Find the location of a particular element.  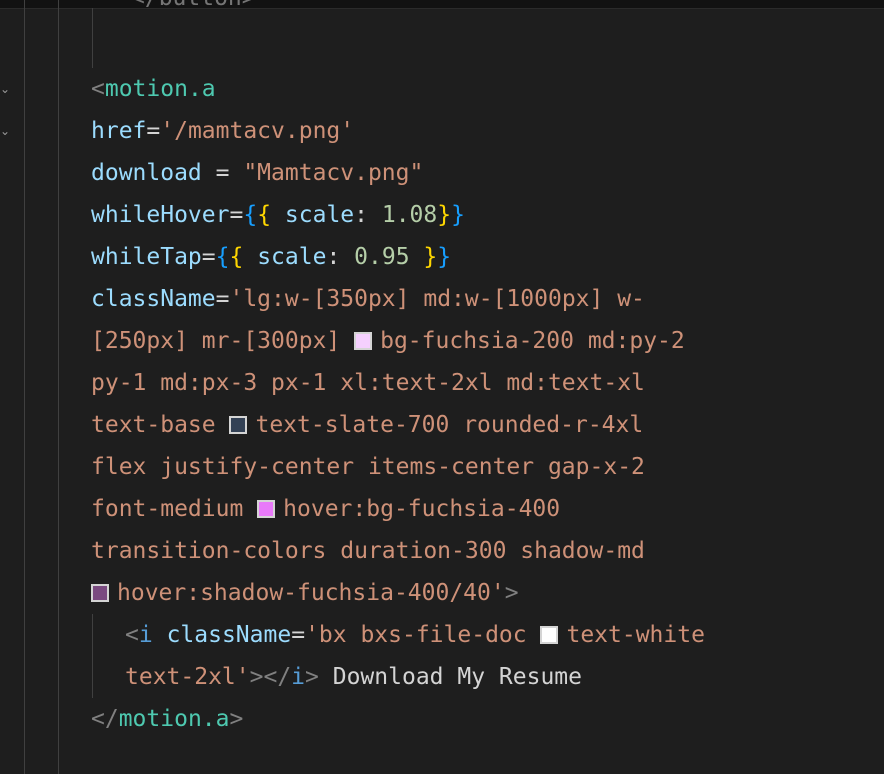

code-line: transition-colors duration-300 shadow-md is located at coordinates (442, 551).